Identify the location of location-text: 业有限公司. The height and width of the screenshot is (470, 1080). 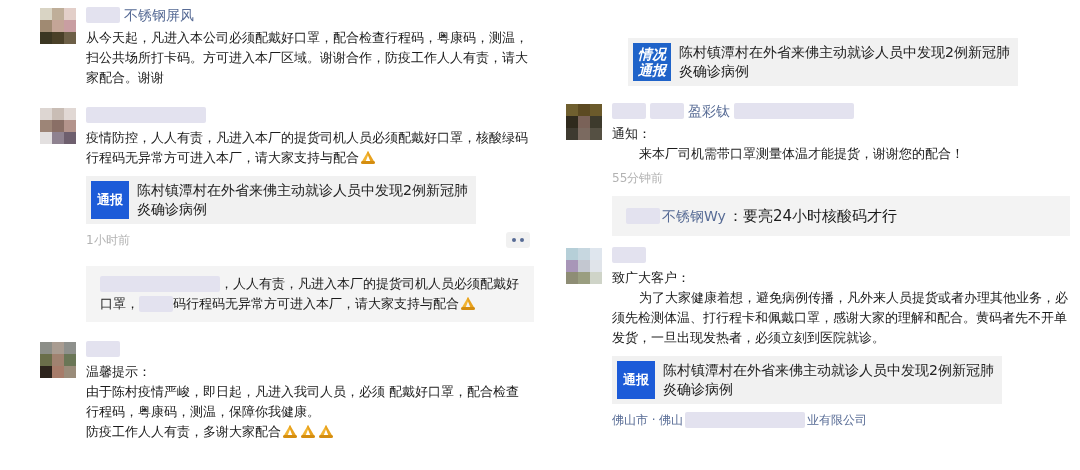
(837, 420).